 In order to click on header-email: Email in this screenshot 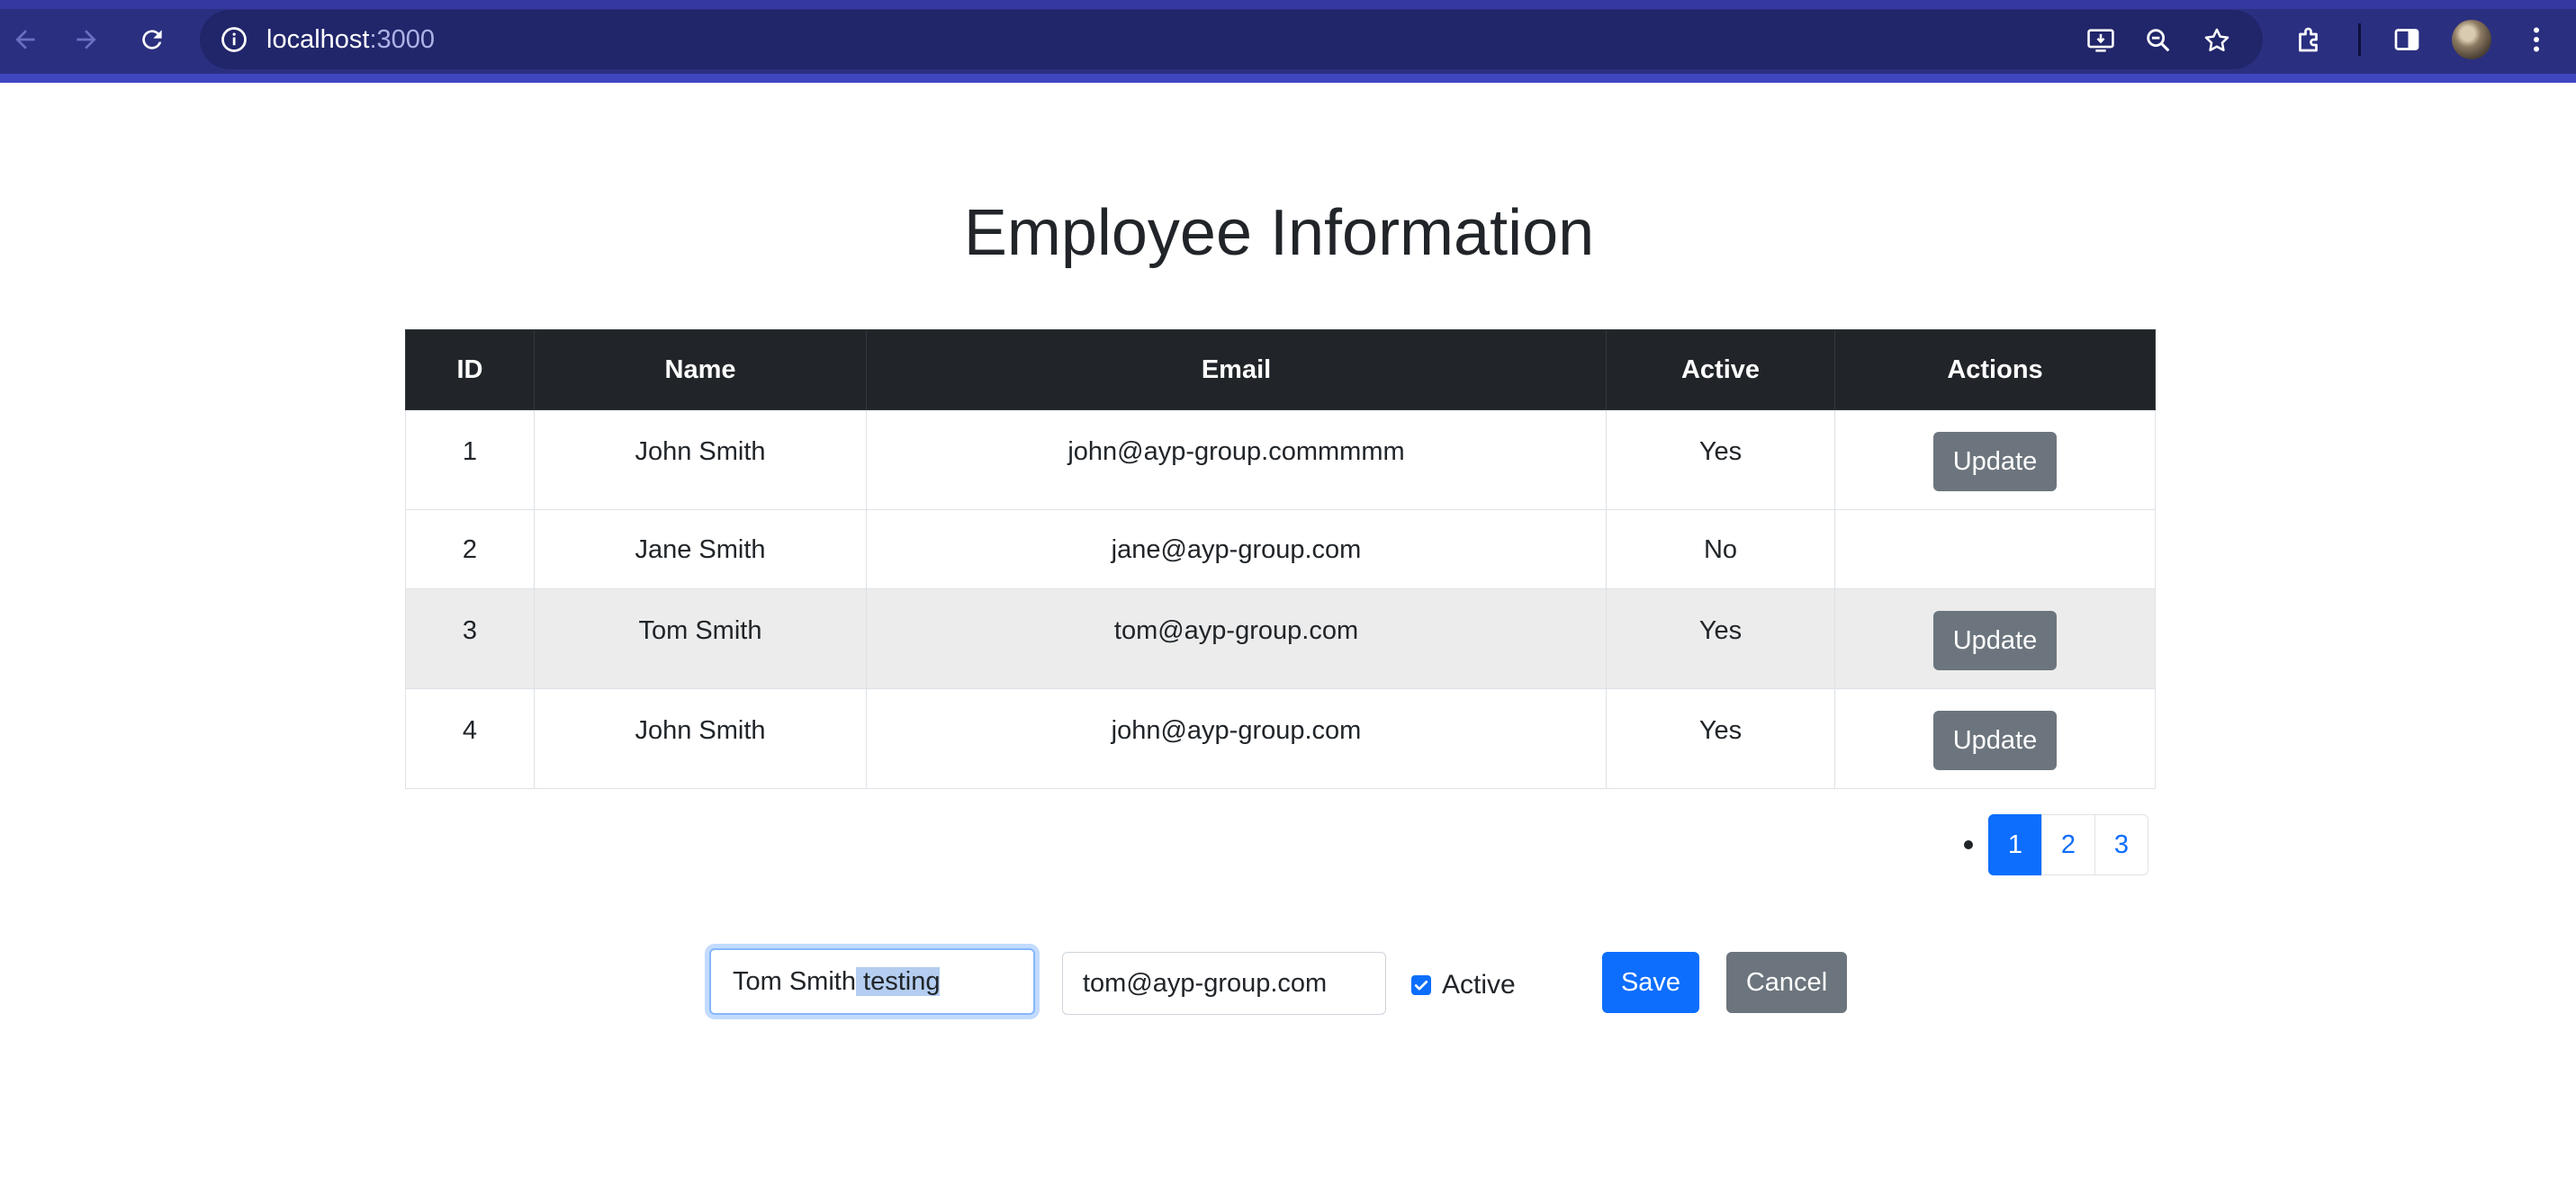, I will do `click(1236, 369)`.